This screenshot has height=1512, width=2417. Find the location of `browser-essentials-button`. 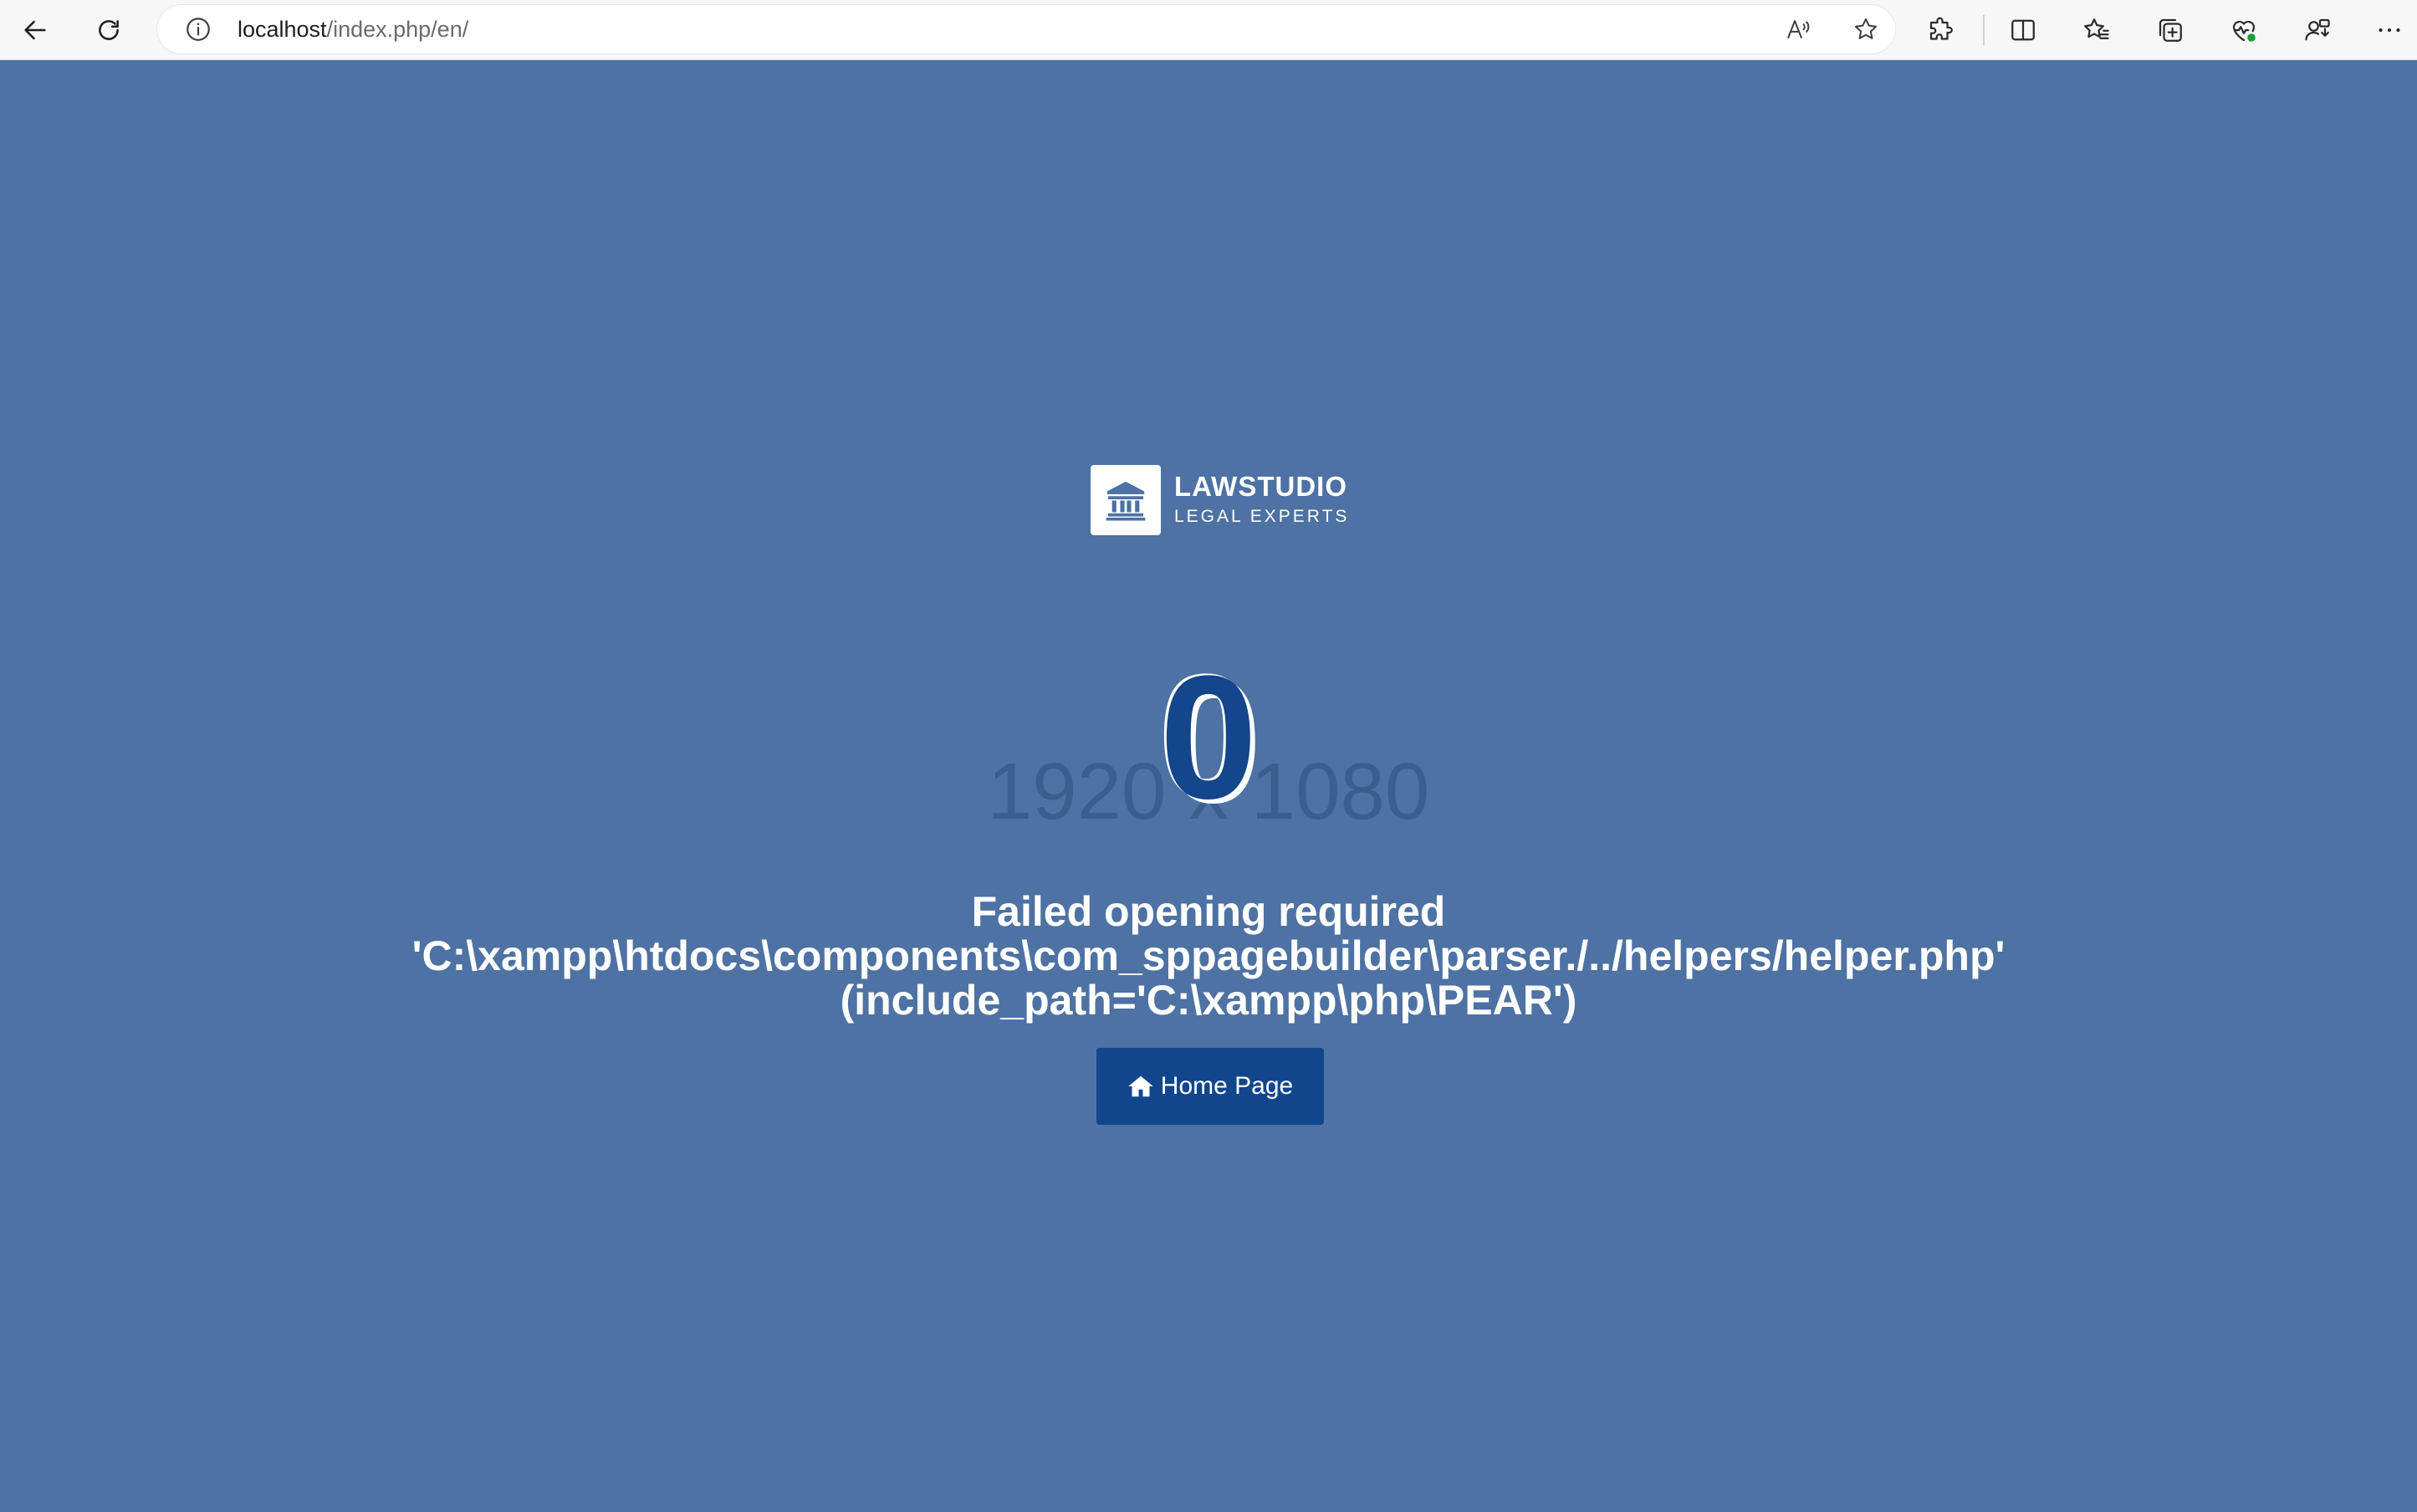

browser-essentials-button is located at coordinates (2243, 31).